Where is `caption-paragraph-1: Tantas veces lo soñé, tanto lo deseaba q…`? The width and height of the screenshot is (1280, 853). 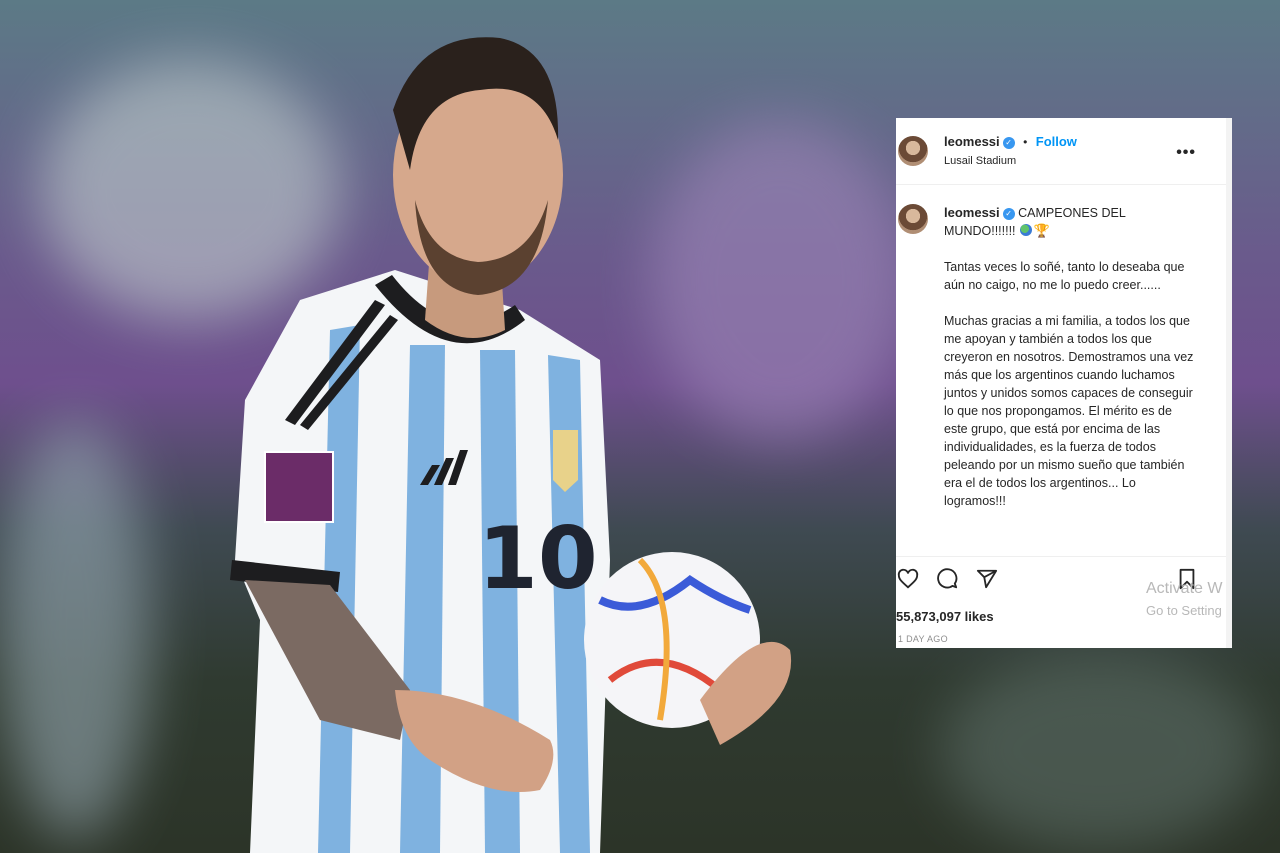 caption-paragraph-1: Tantas veces lo soñé, tanto lo deseaba q… is located at coordinates (1064, 276).